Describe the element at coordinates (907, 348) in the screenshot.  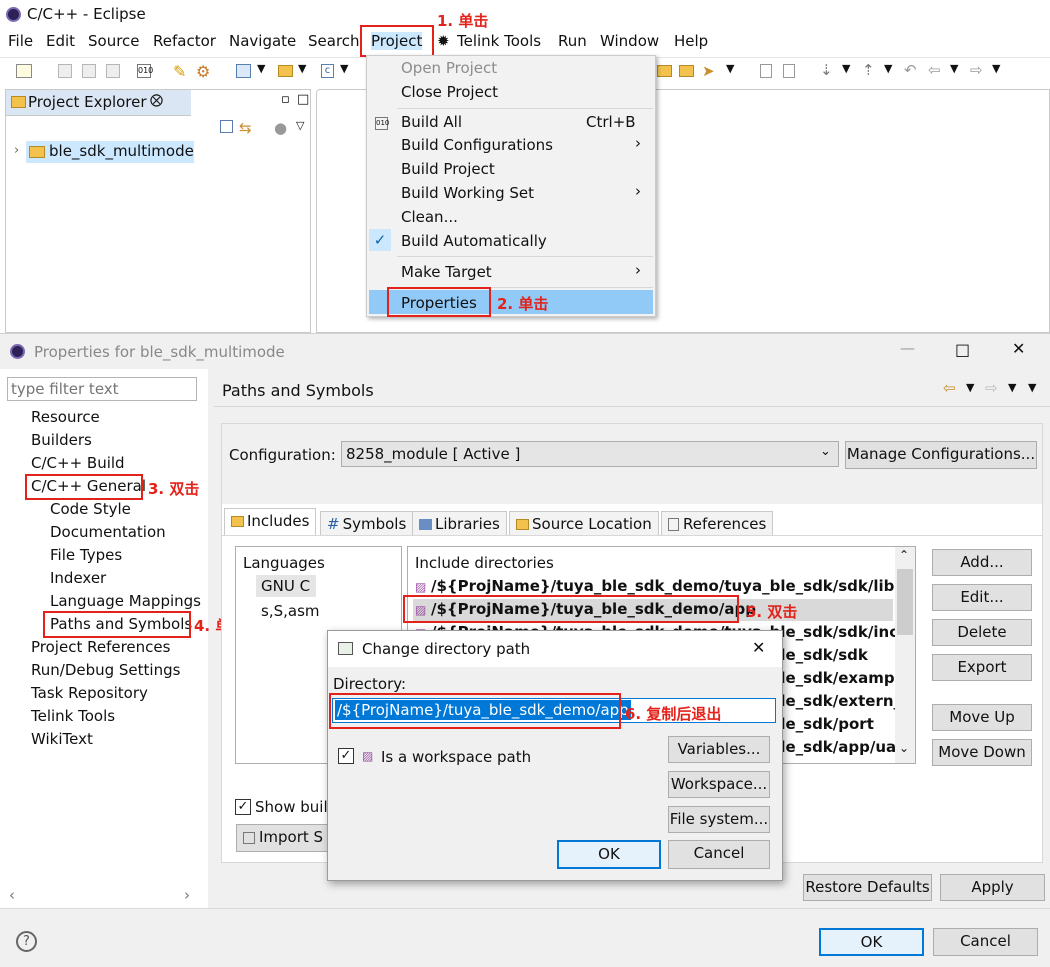
I see `minimize-icon: —` at that location.